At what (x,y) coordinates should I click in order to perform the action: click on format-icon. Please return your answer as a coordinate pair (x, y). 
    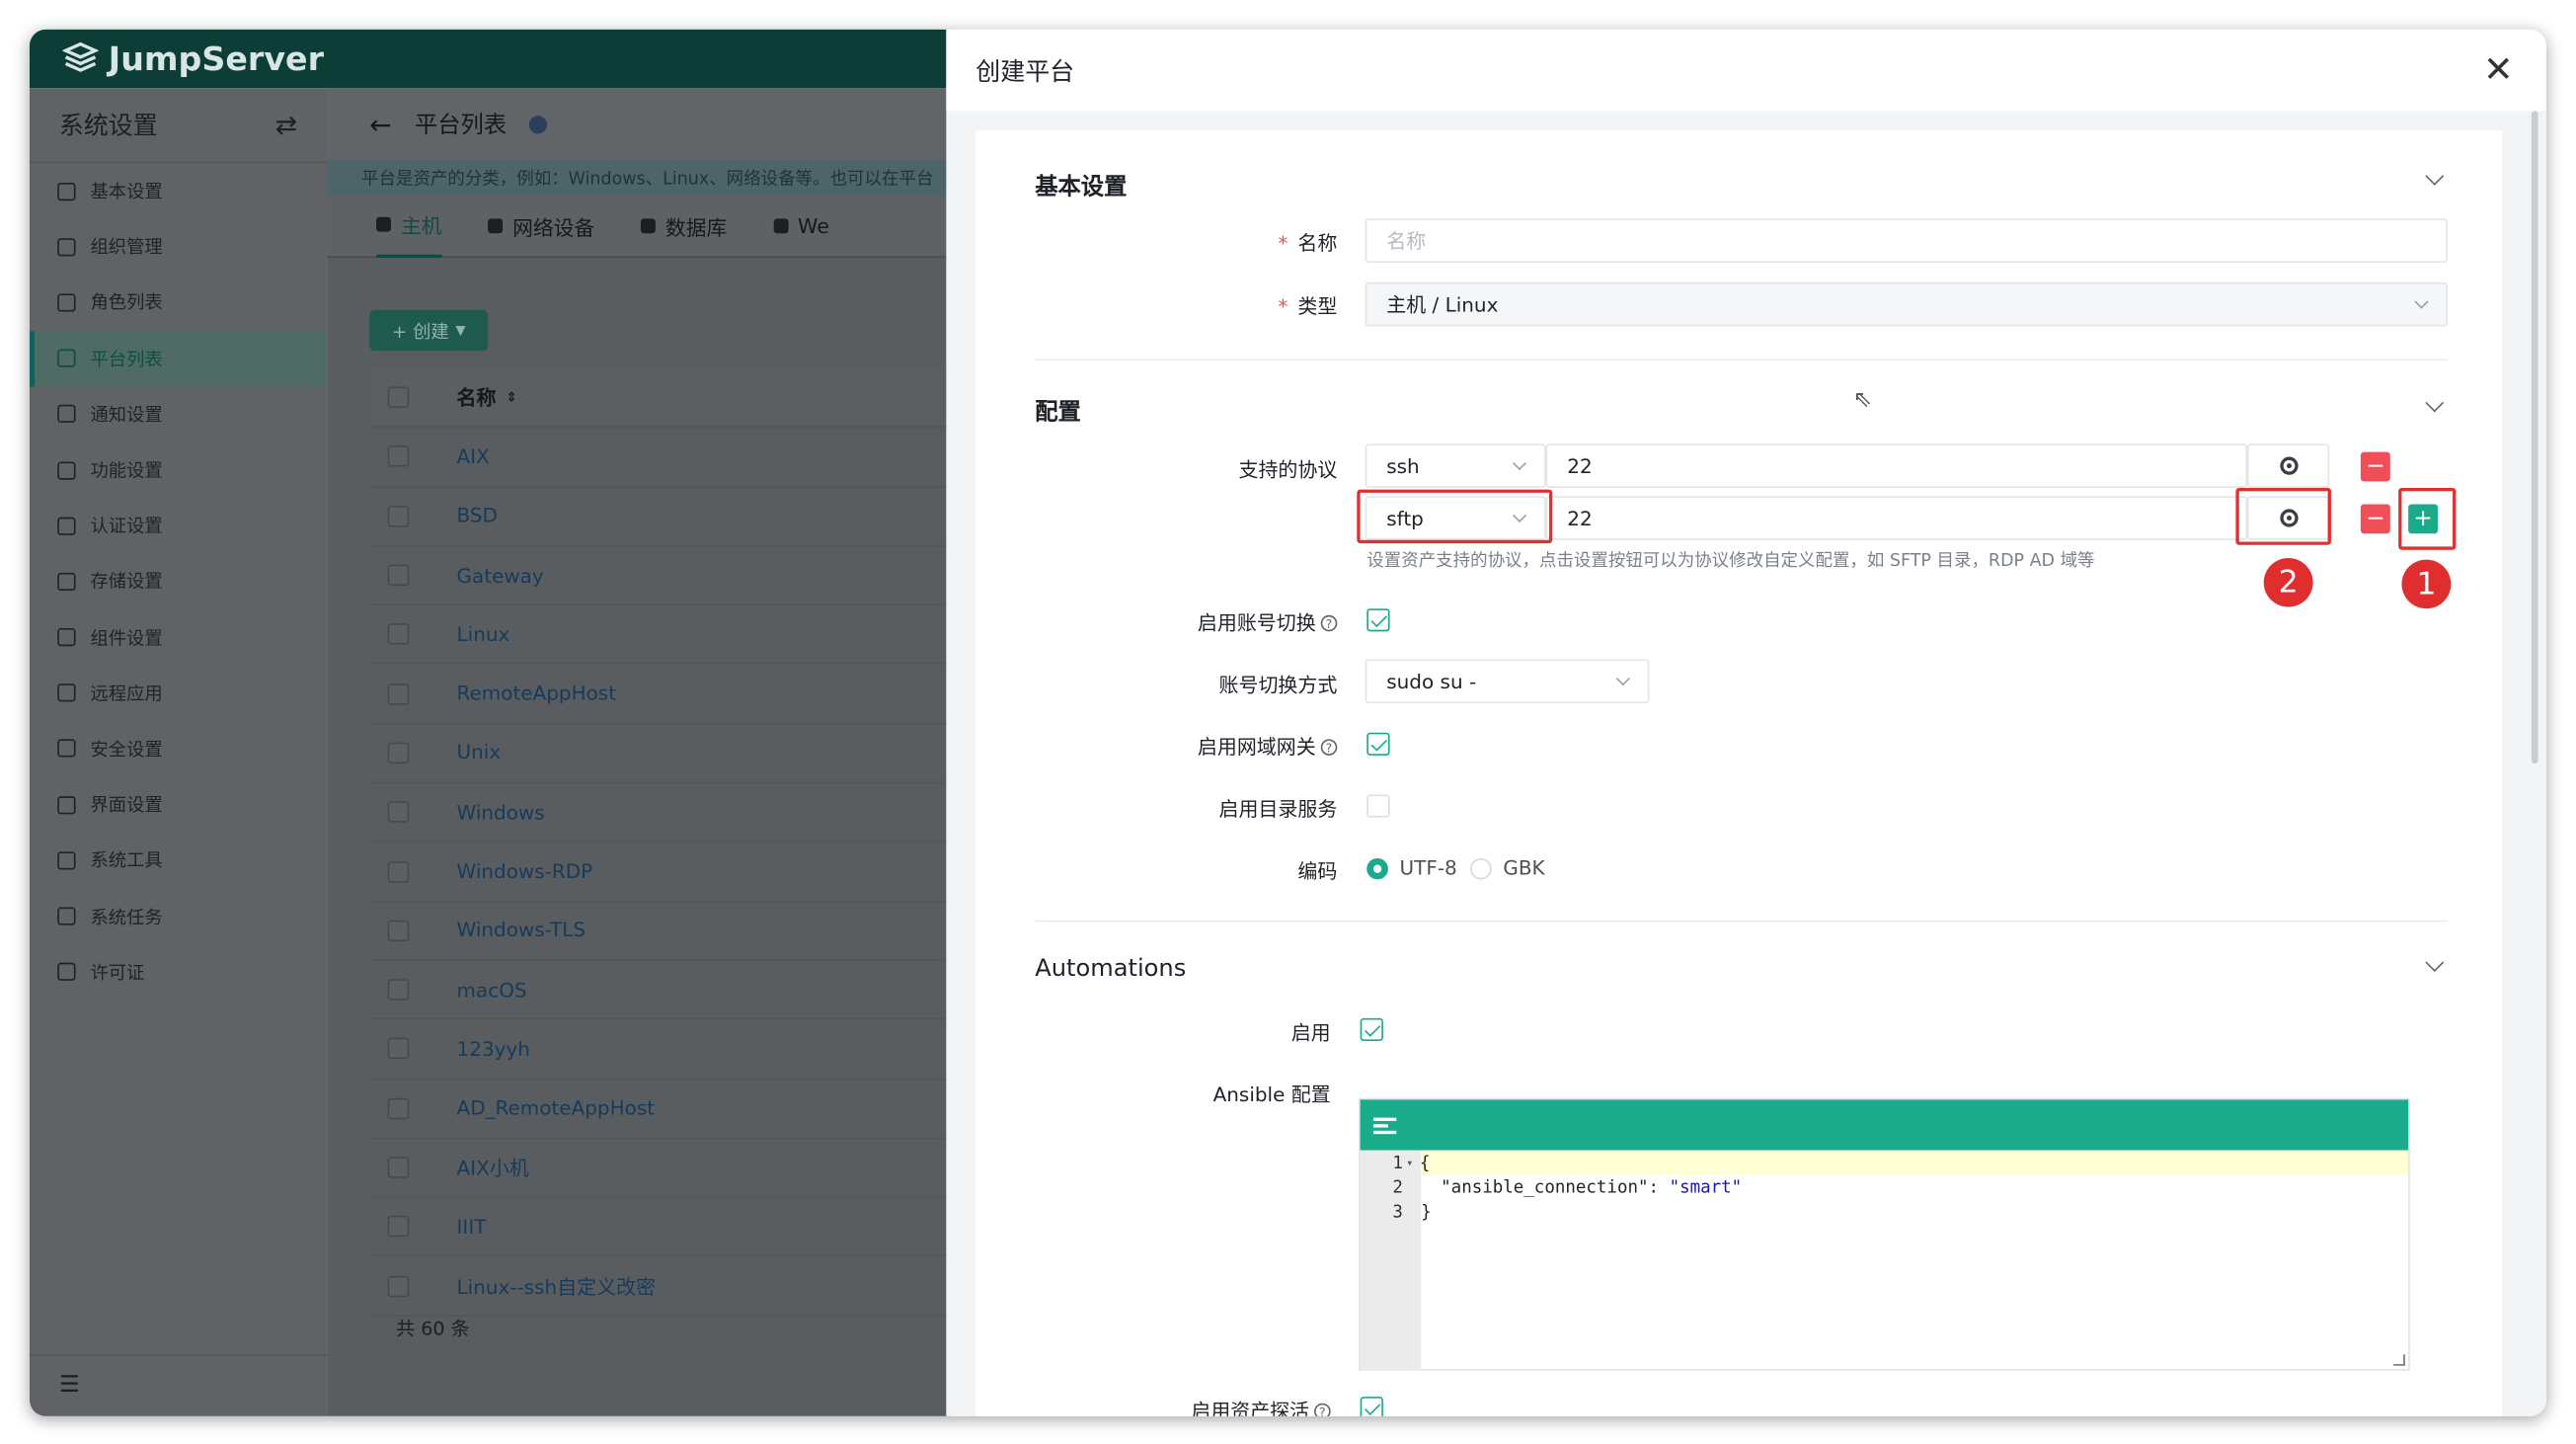
    Looking at the image, I should click on (1384, 1125).